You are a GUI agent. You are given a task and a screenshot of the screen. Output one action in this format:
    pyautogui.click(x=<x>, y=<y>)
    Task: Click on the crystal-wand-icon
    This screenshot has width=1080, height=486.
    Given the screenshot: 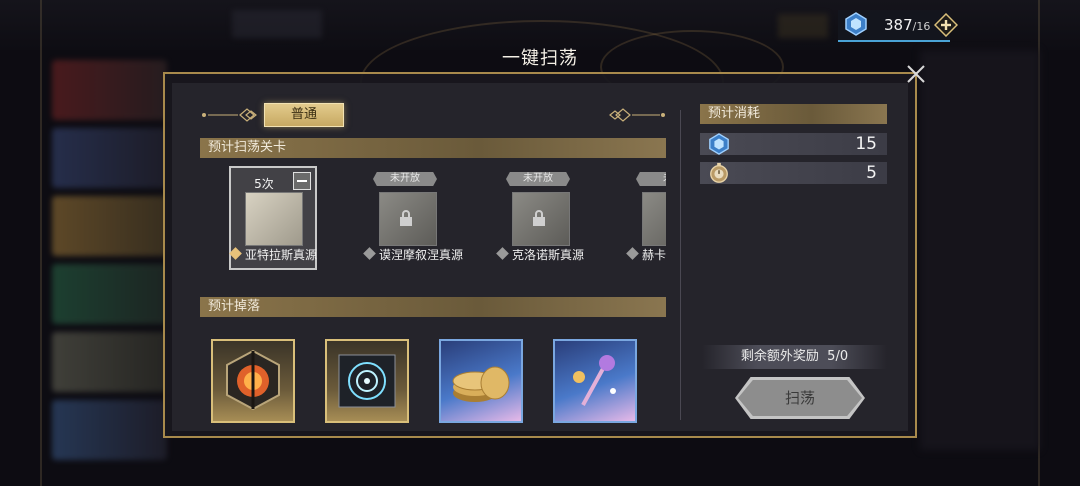 What is the action you would take?
    pyautogui.click(x=594, y=380)
    